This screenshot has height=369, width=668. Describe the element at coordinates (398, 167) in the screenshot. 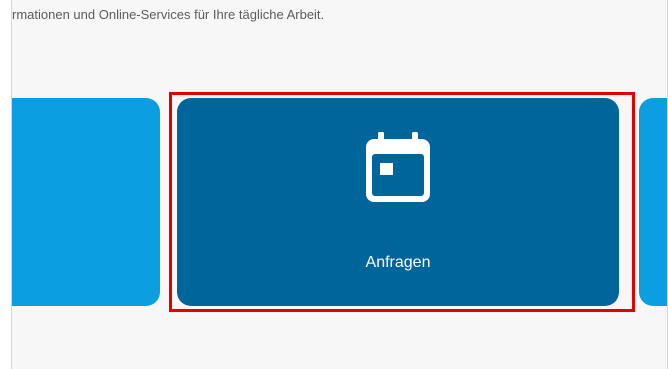

I see `calendar-icon` at that location.